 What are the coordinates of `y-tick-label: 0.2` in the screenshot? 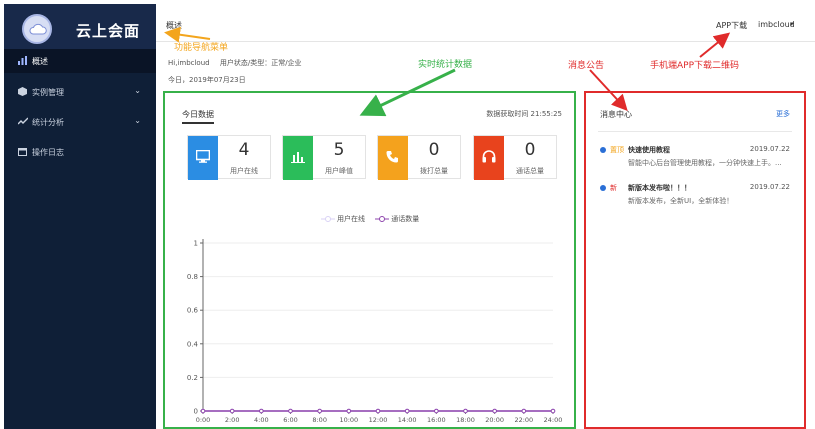 It's located at (192, 378).